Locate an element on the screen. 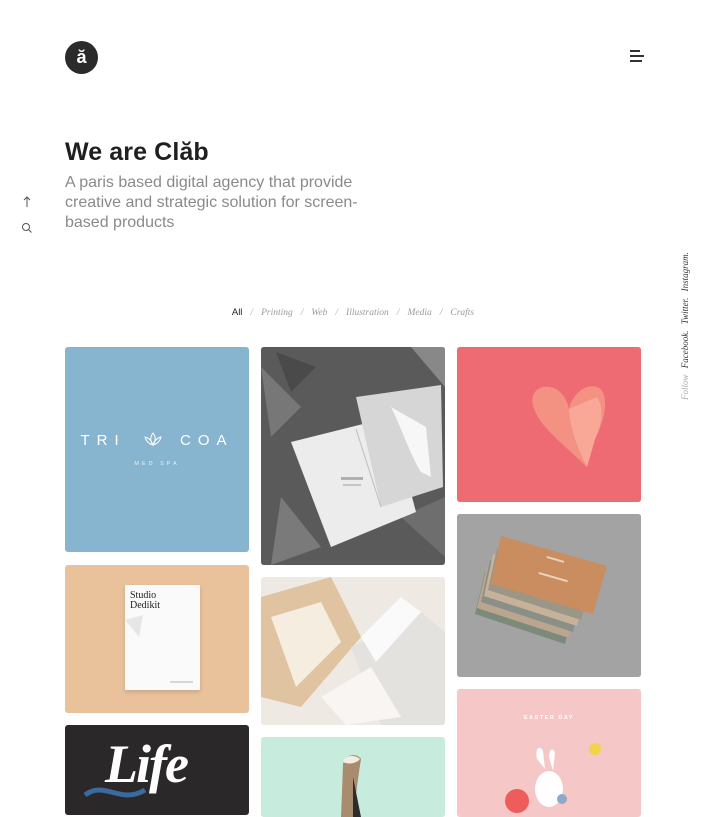 The width and height of the screenshot is (720, 817). twitter-link: Twitter. is located at coordinates (685, 311).